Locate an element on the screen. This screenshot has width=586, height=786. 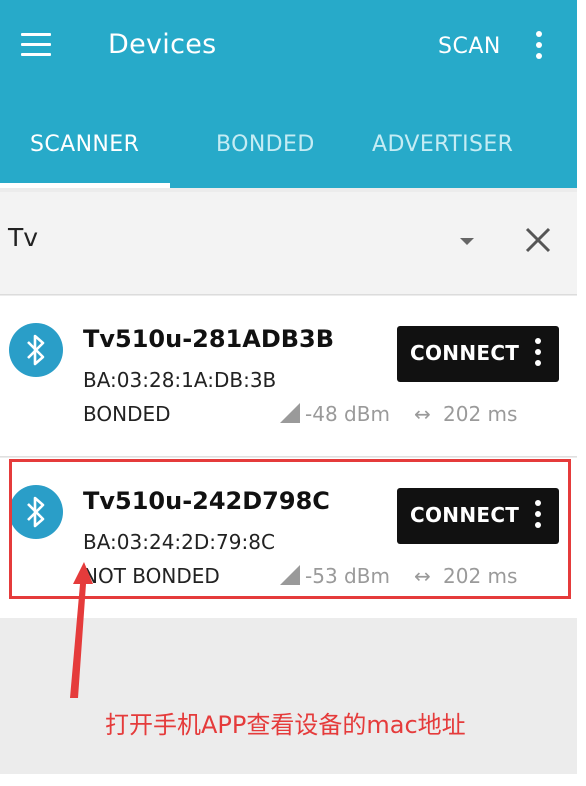
annotation-caption: 打开手机APP查看设备的mac地址 is located at coordinates (285, 725).